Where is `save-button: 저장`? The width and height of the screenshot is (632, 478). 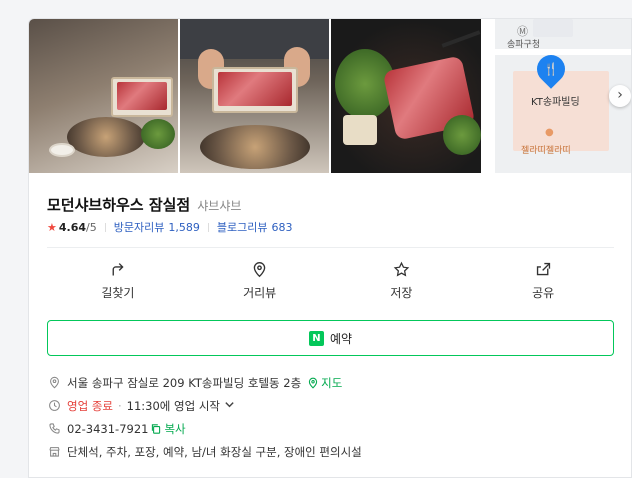
save-button: 저장 is located at coordinates (402, 281).